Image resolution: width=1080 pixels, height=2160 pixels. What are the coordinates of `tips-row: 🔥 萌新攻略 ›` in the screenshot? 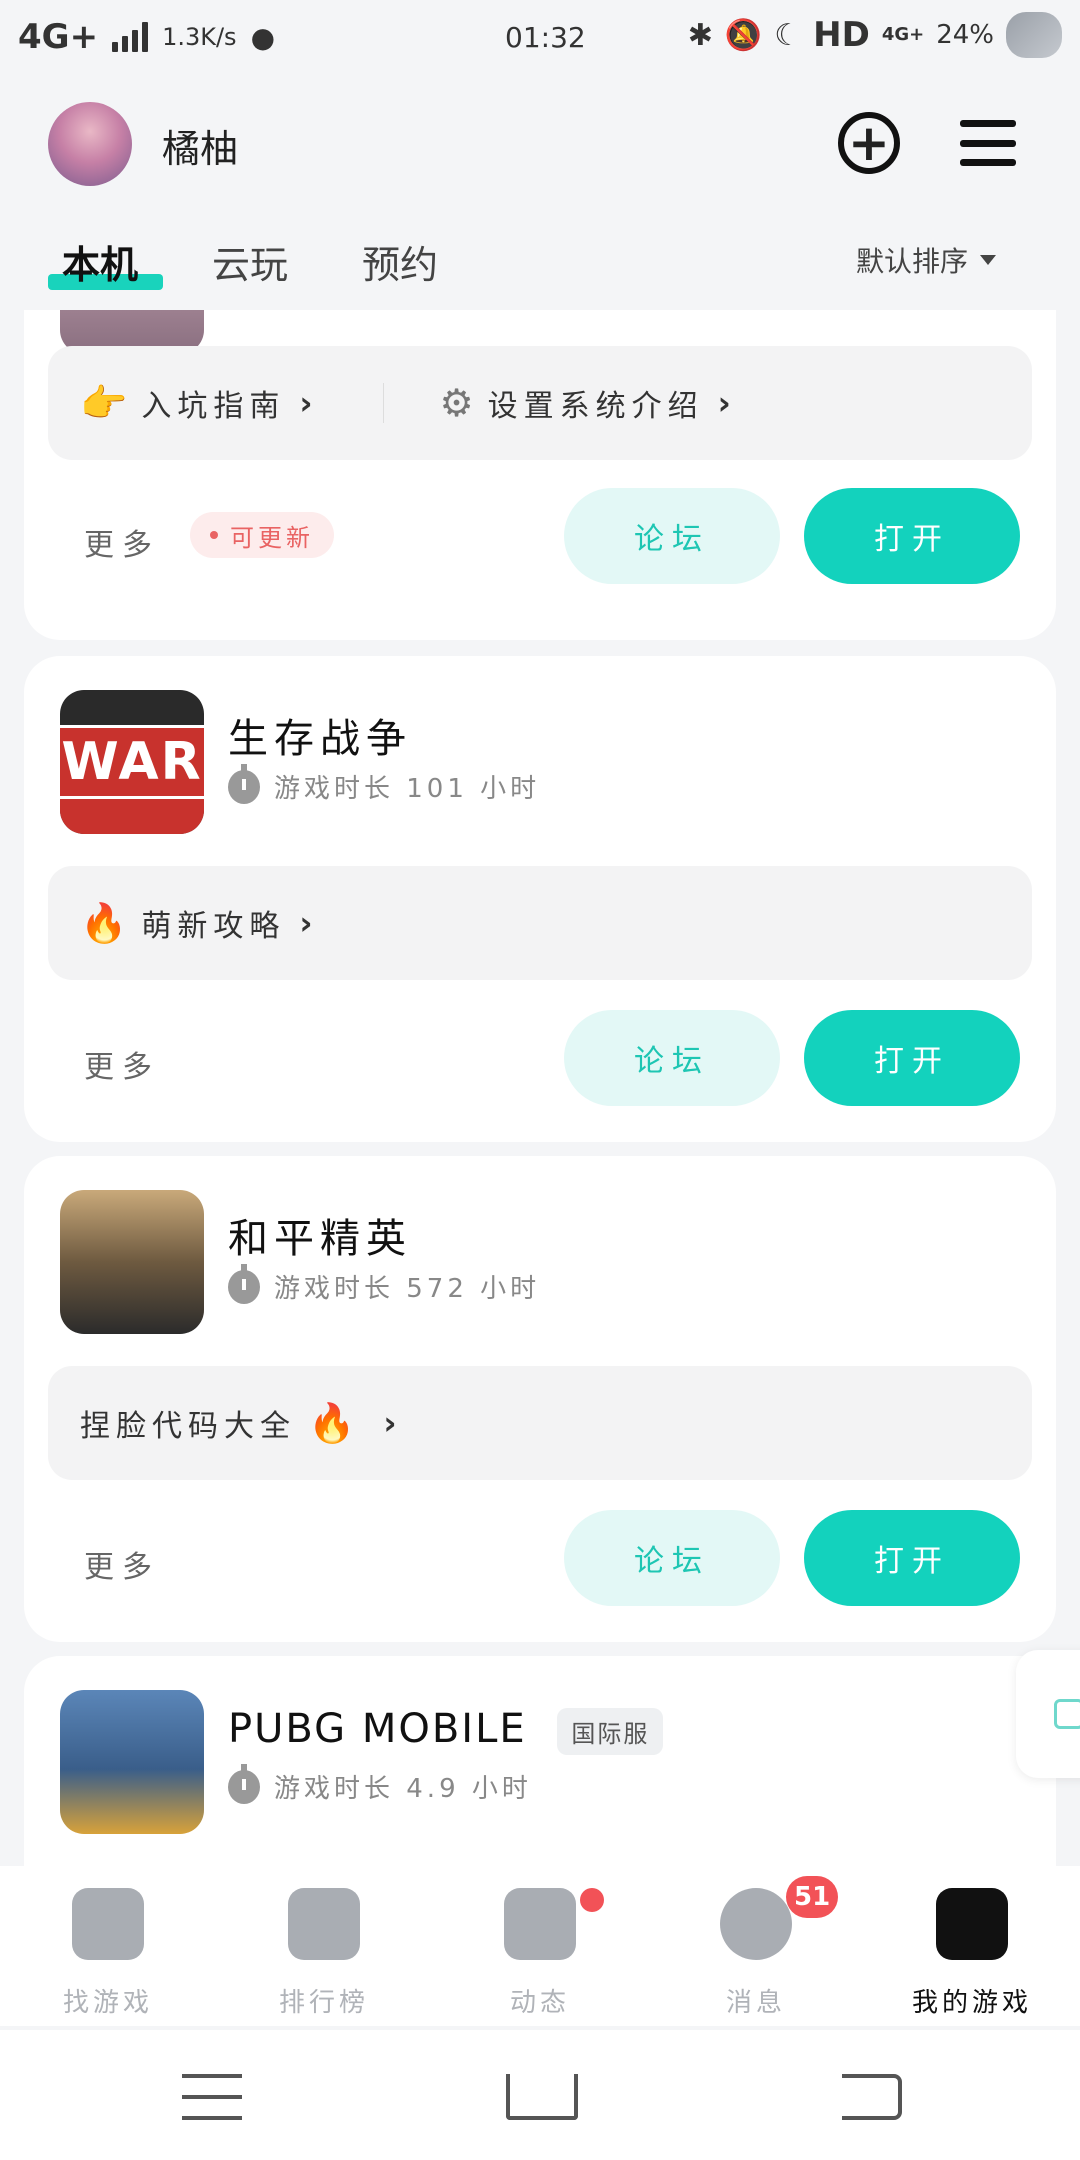 It's located at (540, 923).